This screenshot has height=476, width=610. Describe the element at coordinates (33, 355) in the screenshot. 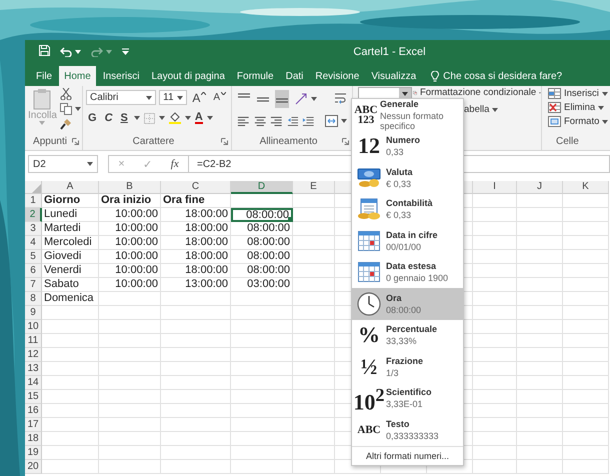

I see `row-header: 12` at that location.